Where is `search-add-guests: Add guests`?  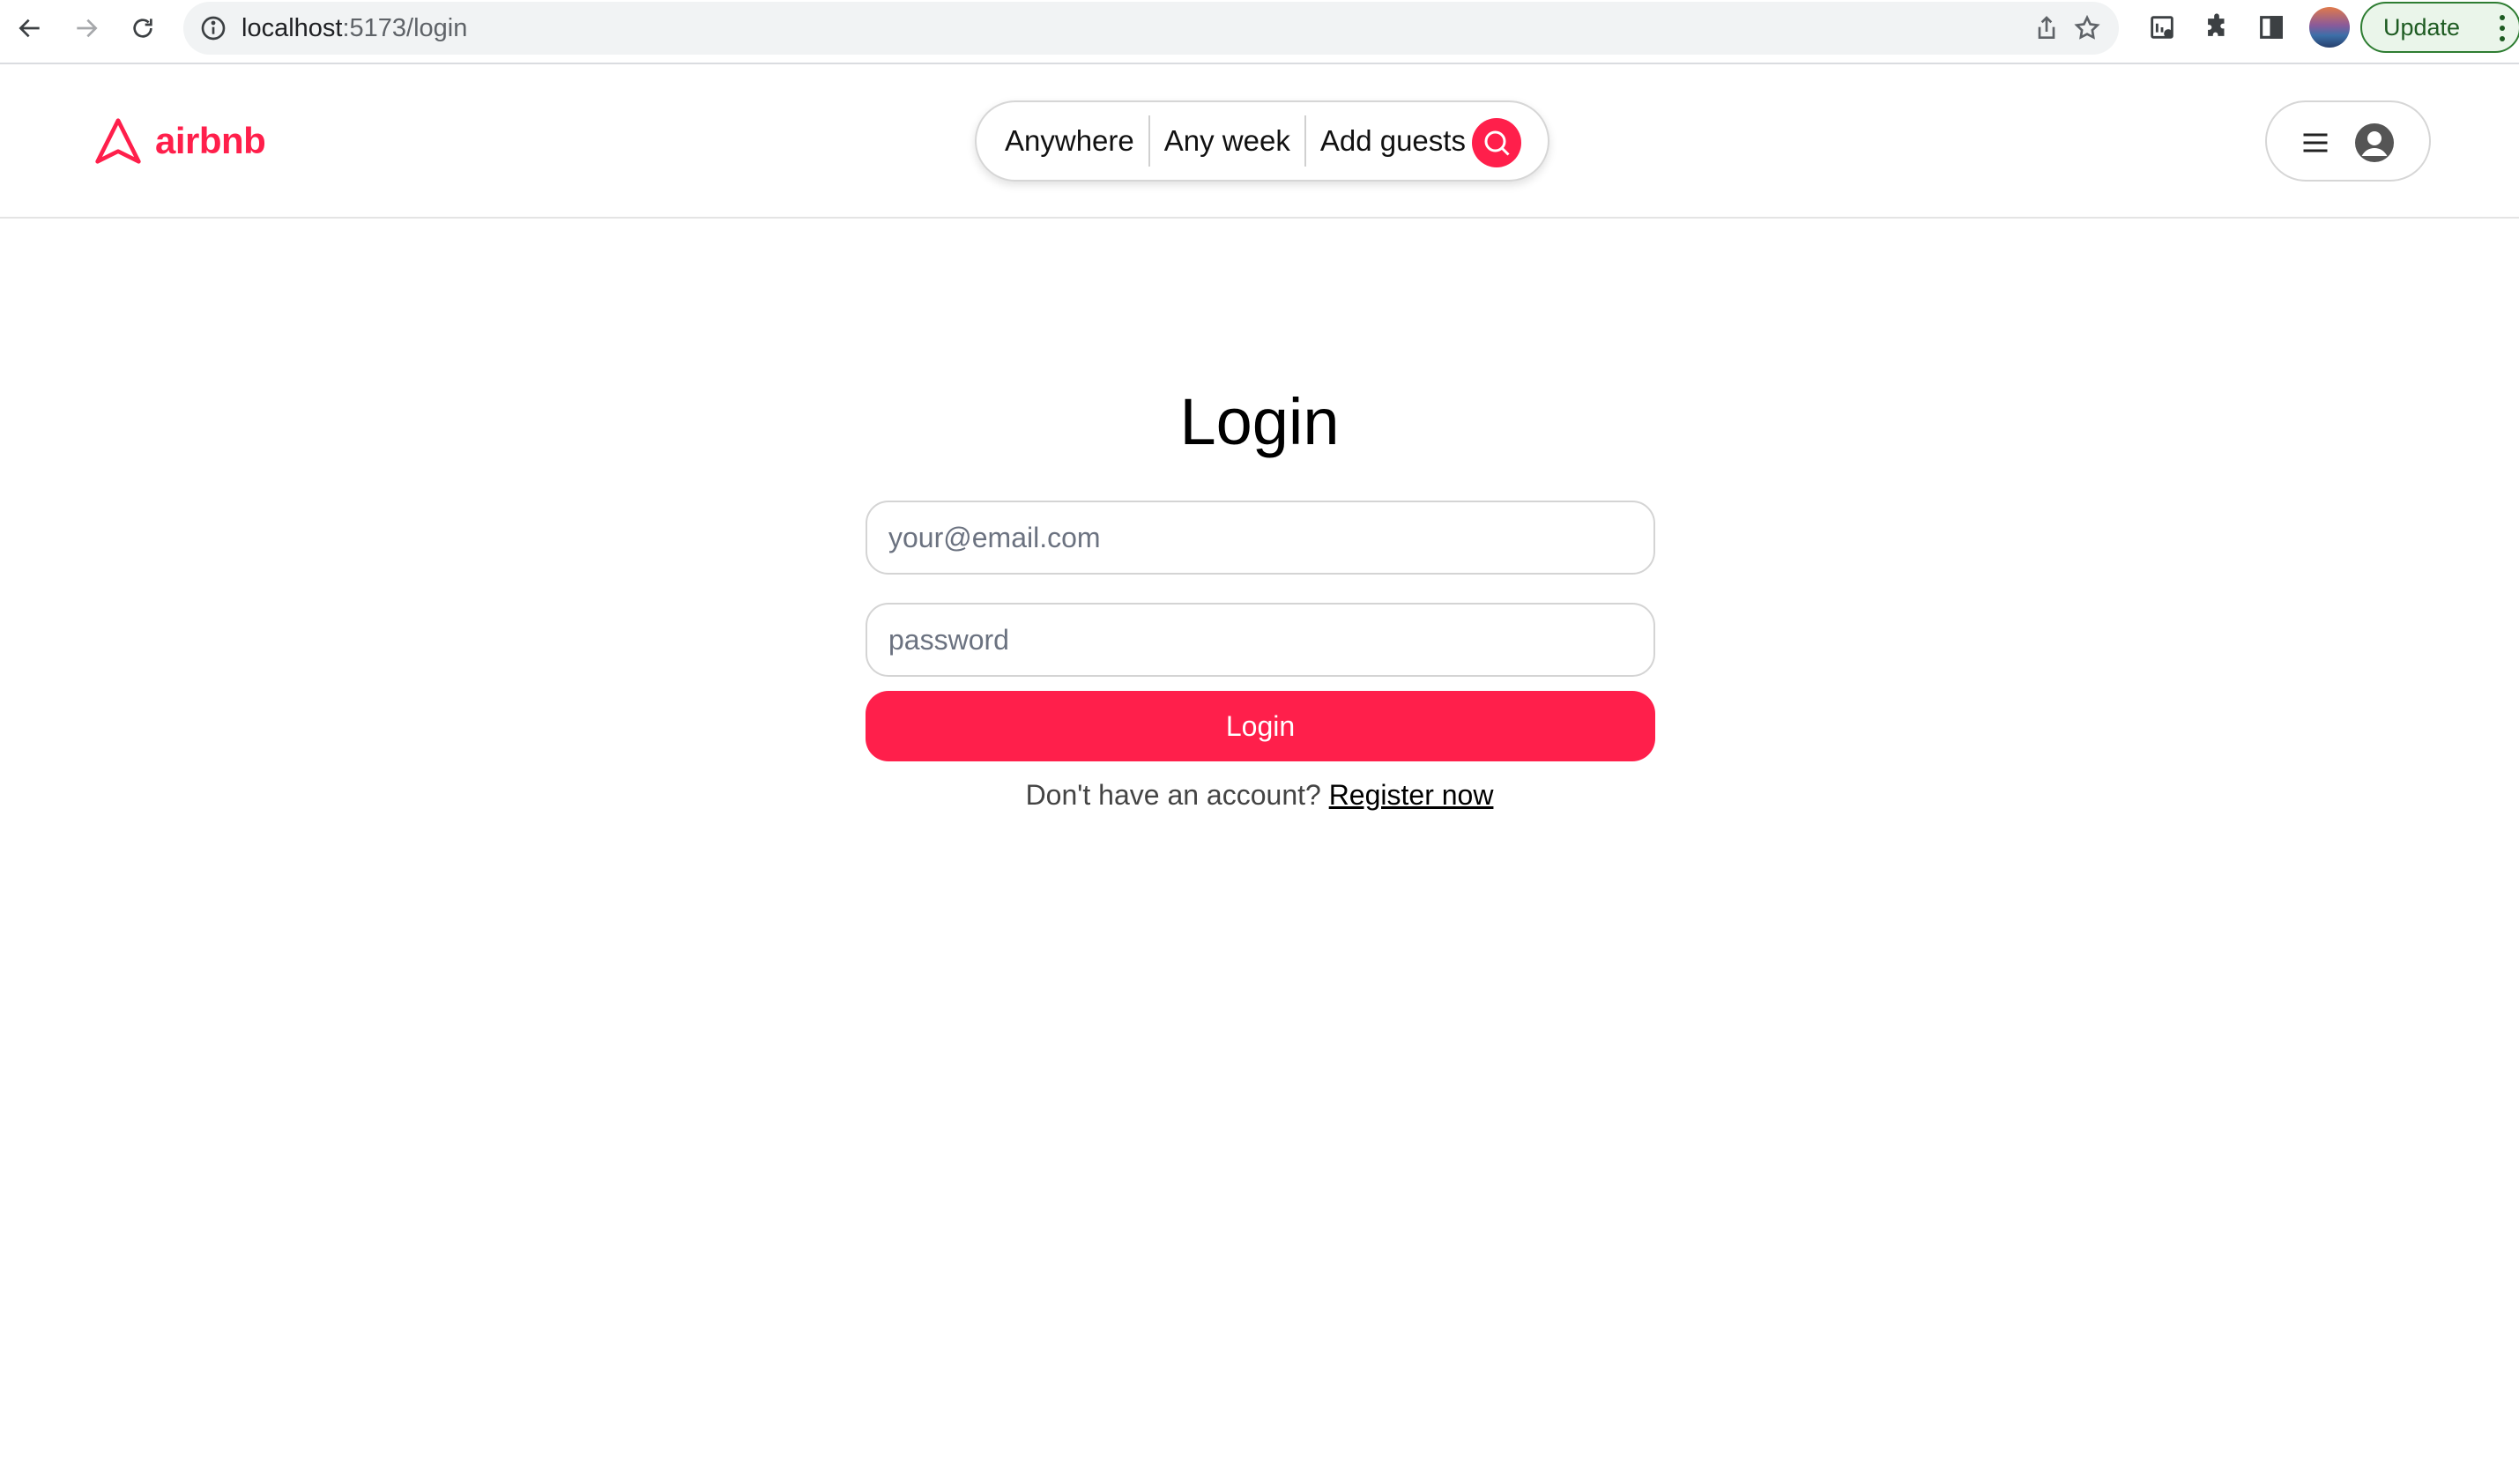
search-add-guests: Add guests is located at coordinates (1393, 141).